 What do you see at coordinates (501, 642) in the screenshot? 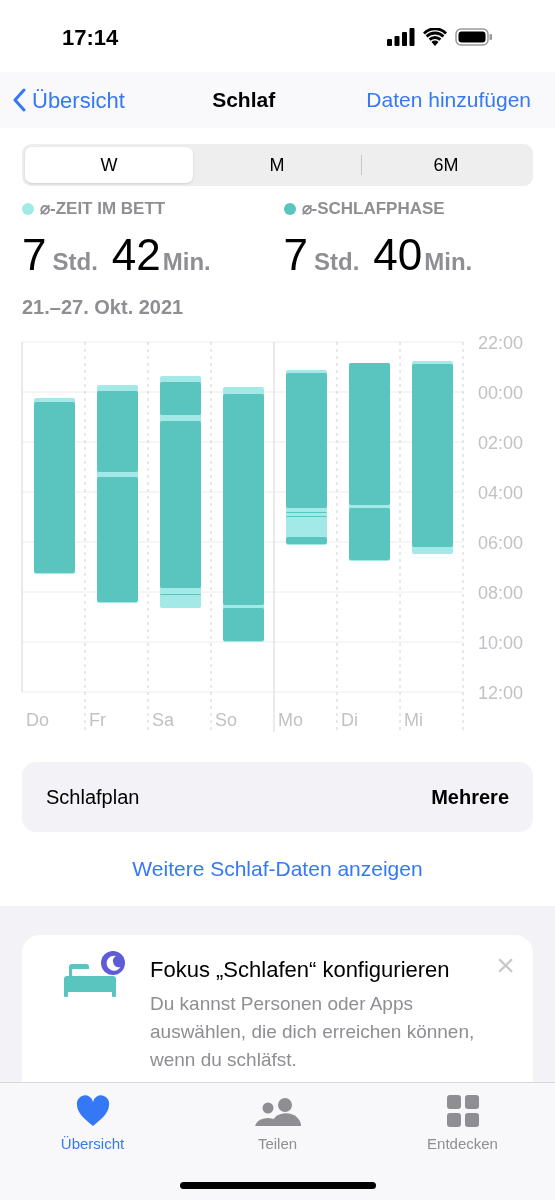
I see `axis-tick-label: 10:00` at bounding box center [501, 642].